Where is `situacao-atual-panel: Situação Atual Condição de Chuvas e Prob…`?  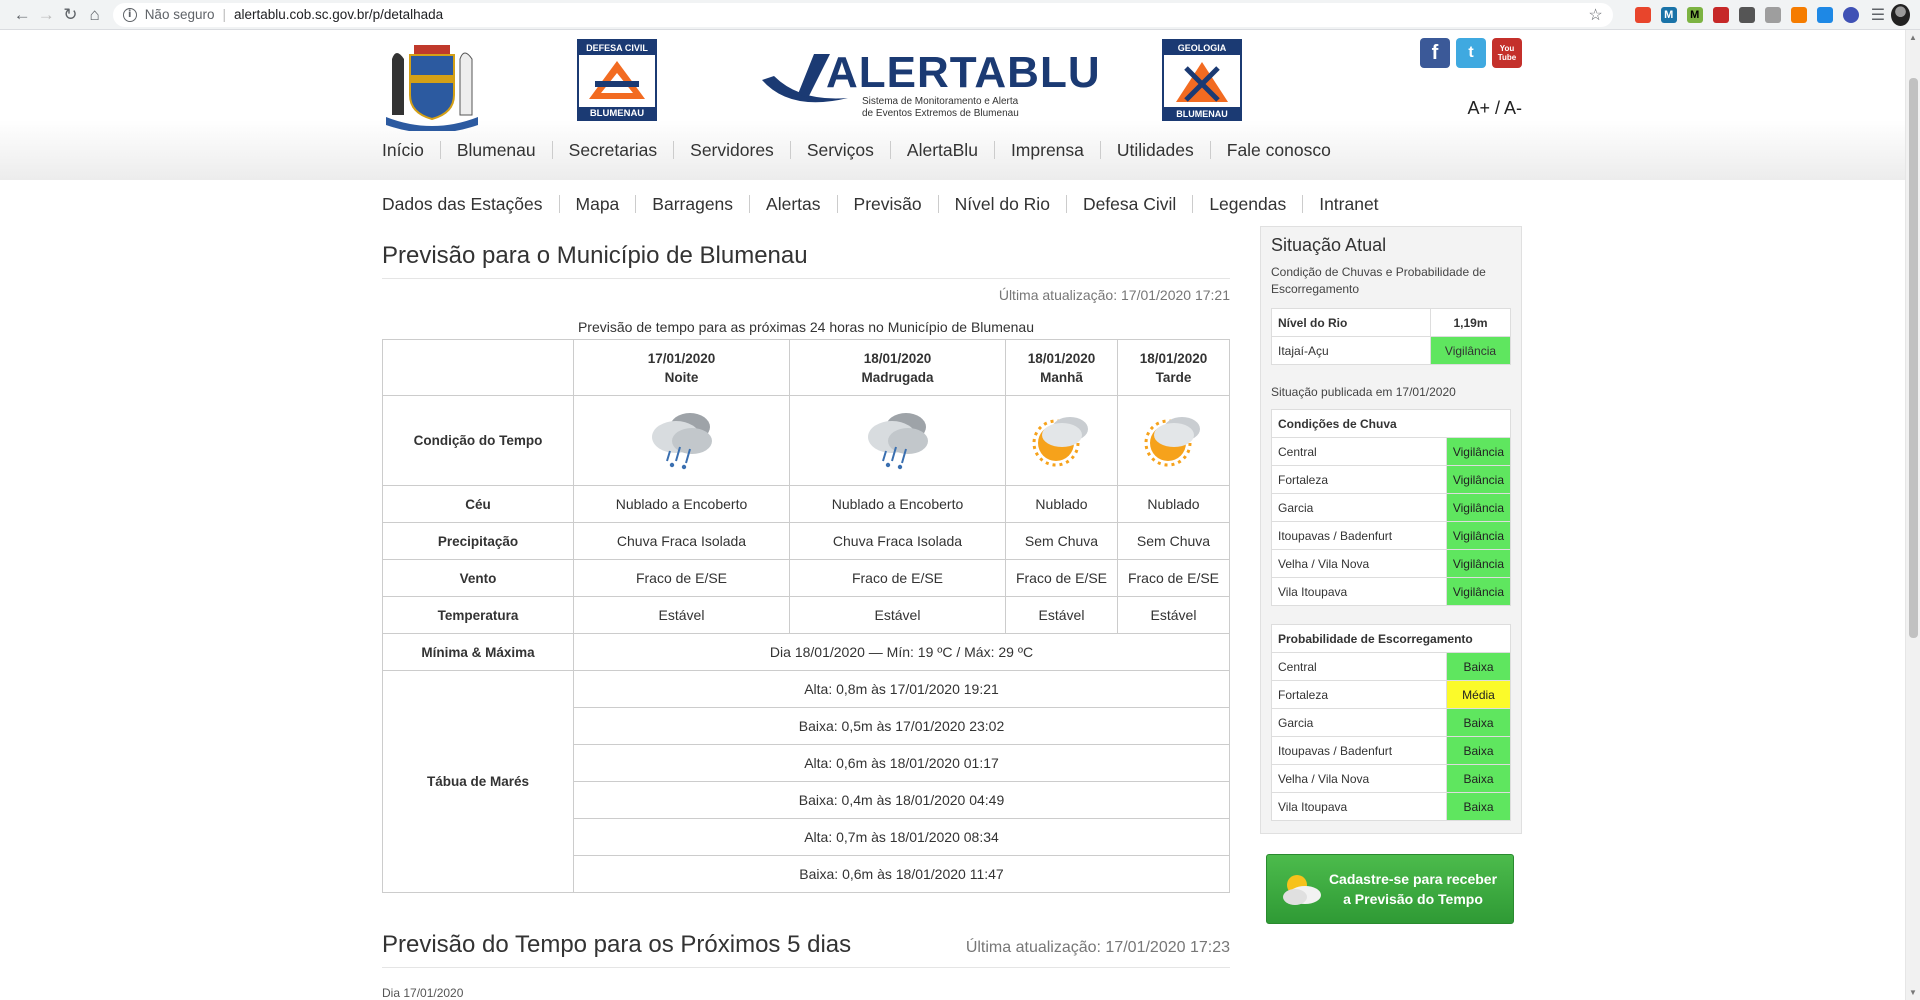 situacao-atual-panel: Situação Atual Condição de Chuvas e Prob… is located at coordinates (1391, 530).